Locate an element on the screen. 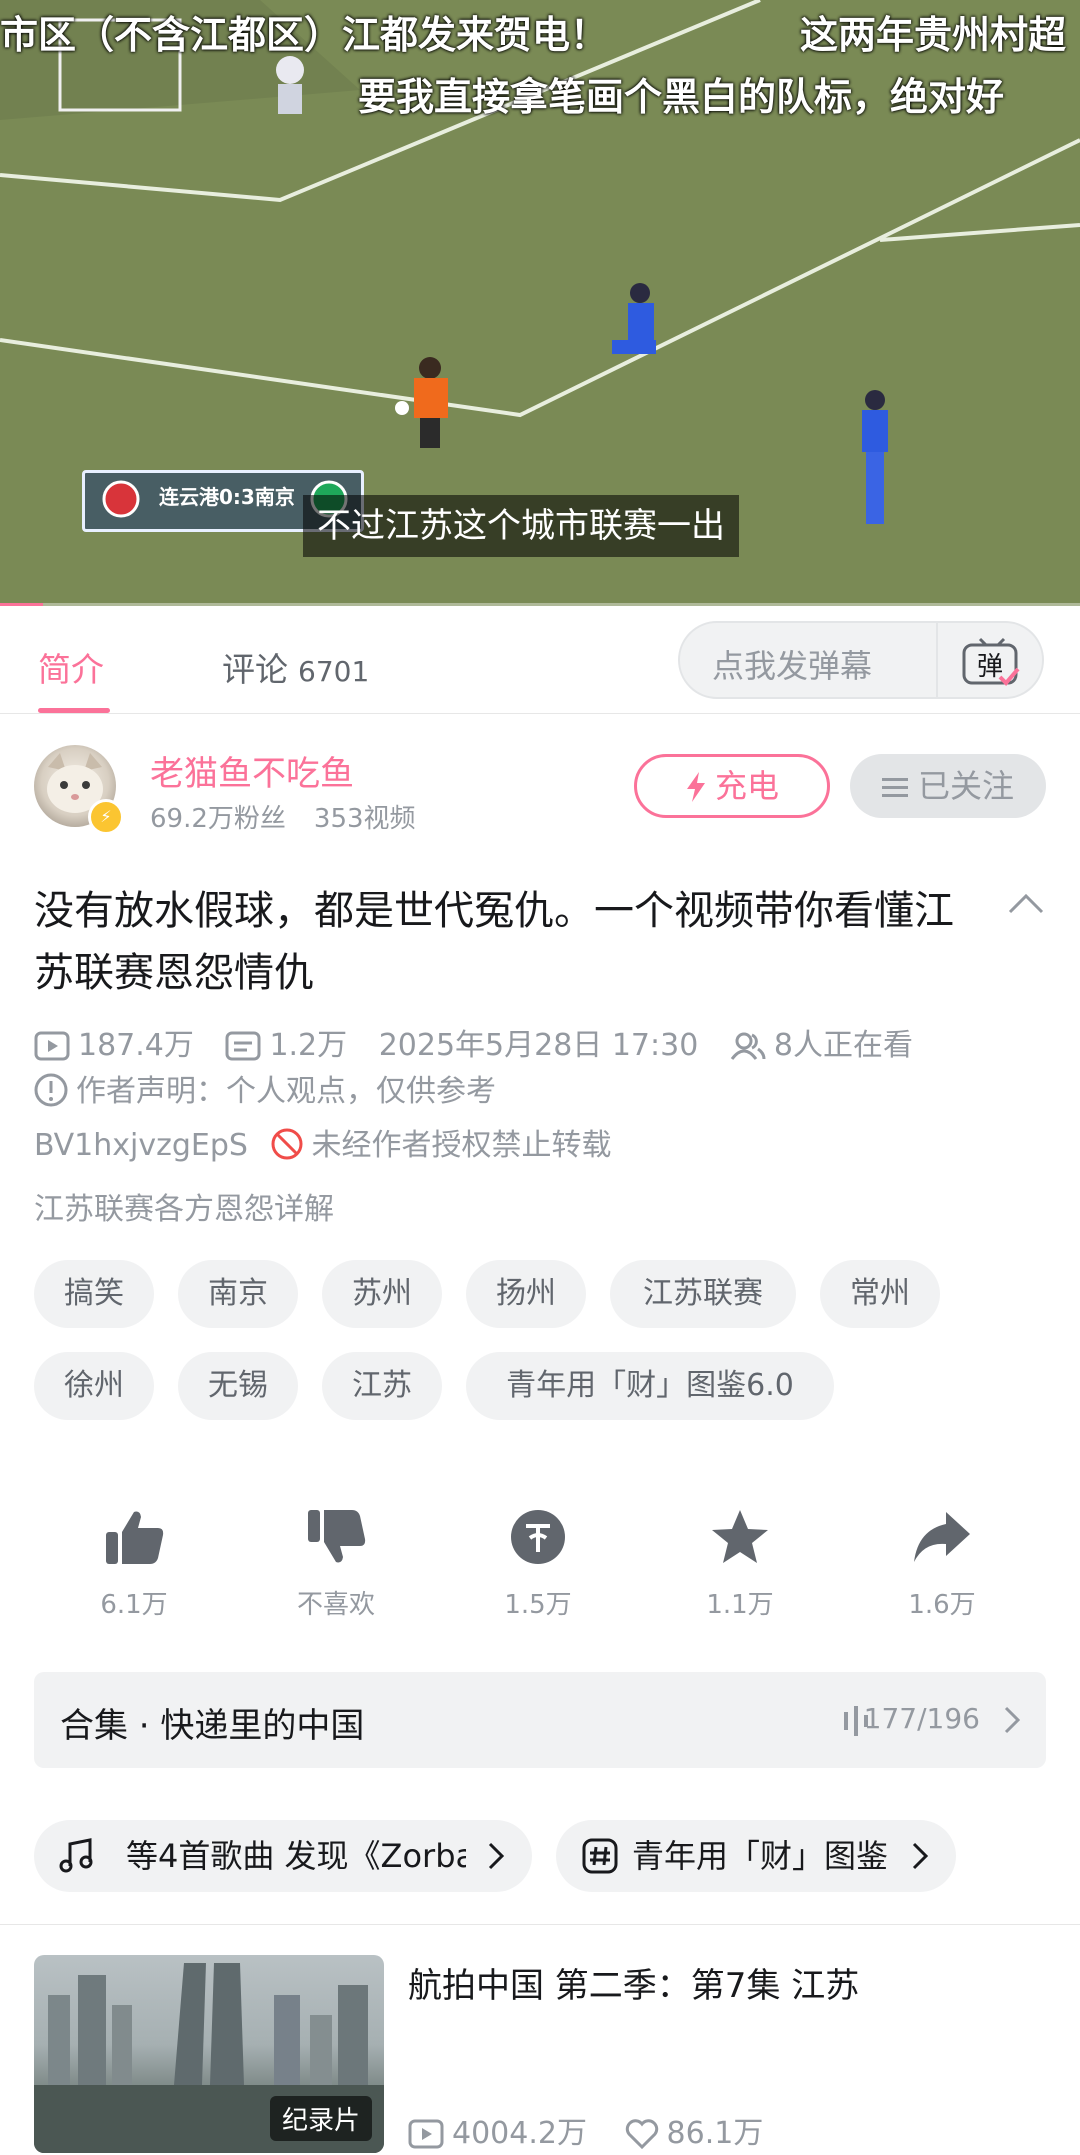  like-count: 6.1万 is located at coordinates (134, 1605).